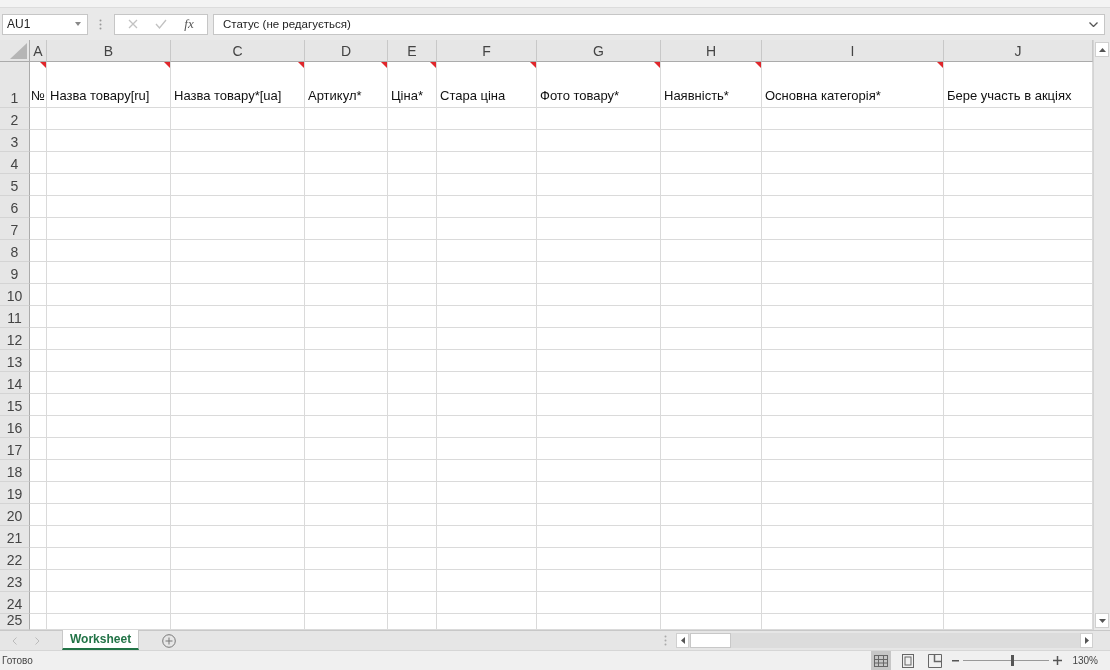 Image resolution: width=1110 pixels, height=670 pixels. Describe the element at coordinates (37, 640) in the screenshot. I see `chevron-right-icon` at that location.